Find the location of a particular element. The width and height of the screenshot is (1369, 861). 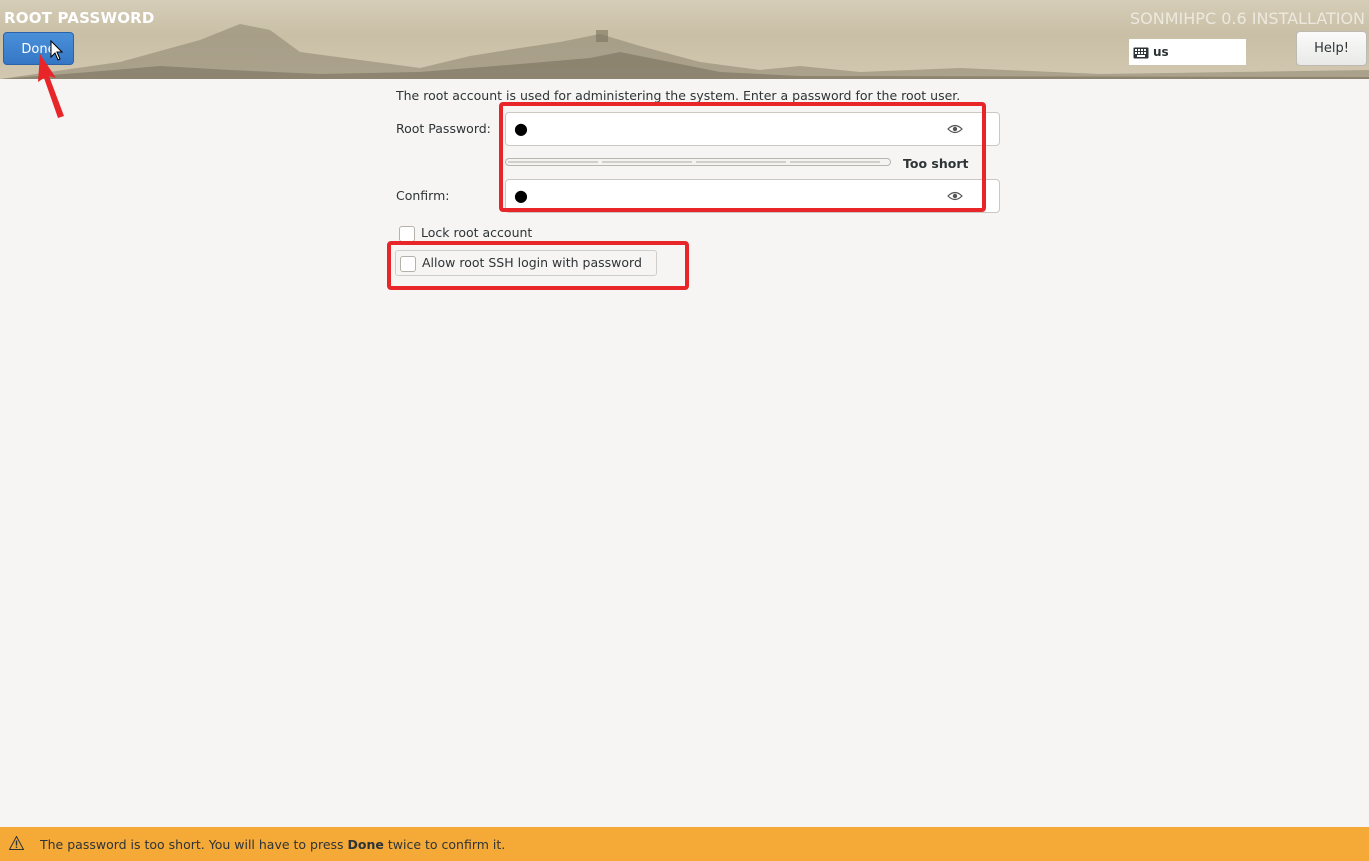

root-password-label: Root Password: is located at coordinates (443, 128).